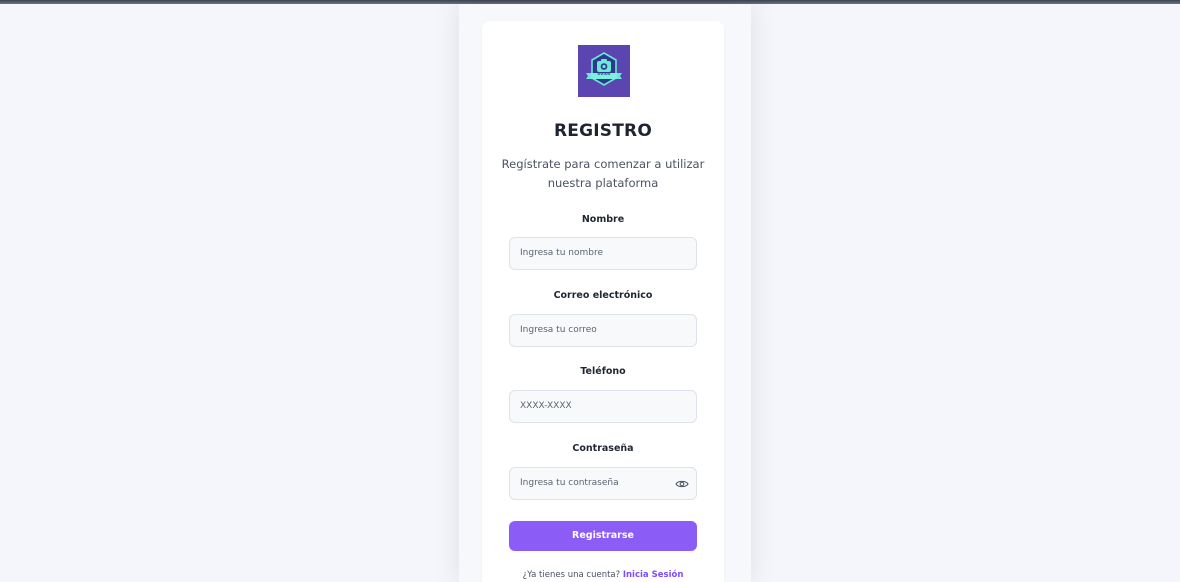 This screenshot has height=582, width=1180. What do you see at coordinates (653, 575) in the screenshot?
I see `login-link: Inicia Sesión` at bounding box center [653, 575].